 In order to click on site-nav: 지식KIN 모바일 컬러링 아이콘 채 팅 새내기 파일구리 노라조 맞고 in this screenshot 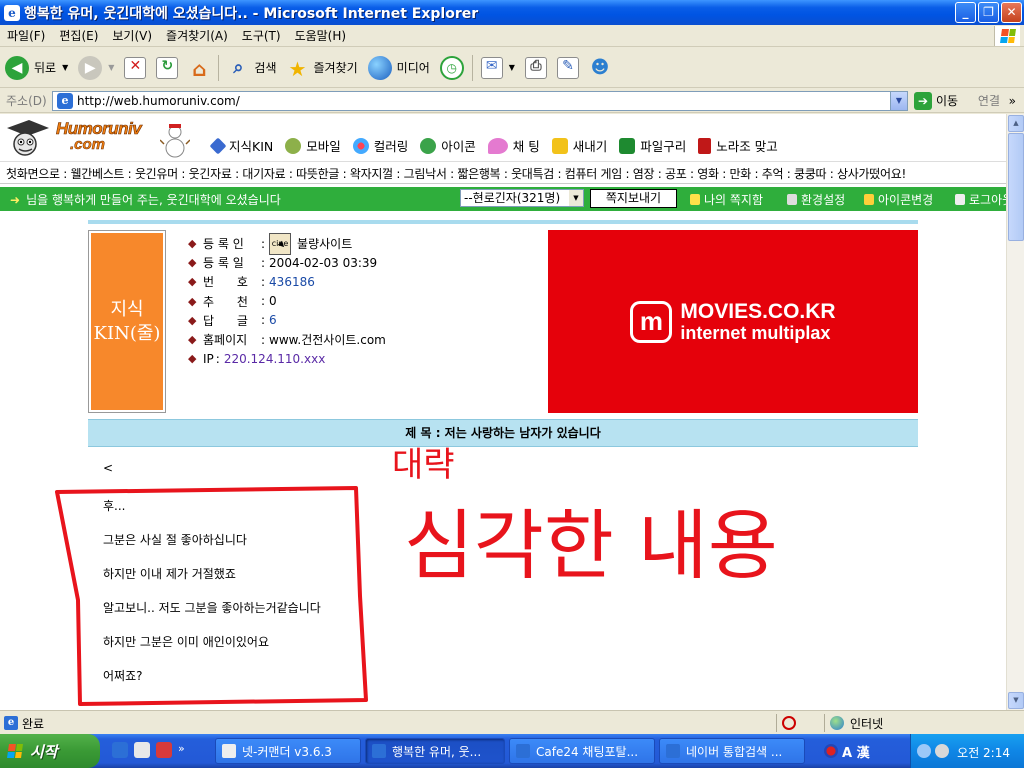, I will do `click(499, 145)`.